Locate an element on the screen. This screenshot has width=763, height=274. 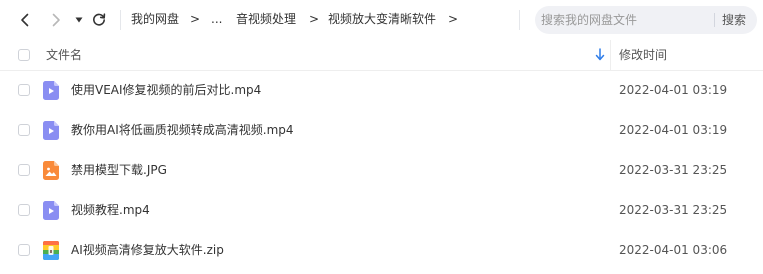
table-row: 教你用AI将低画质视频转成高清视频.mp4 2022-04-01 03:19 is located at coordinates (381, 130).